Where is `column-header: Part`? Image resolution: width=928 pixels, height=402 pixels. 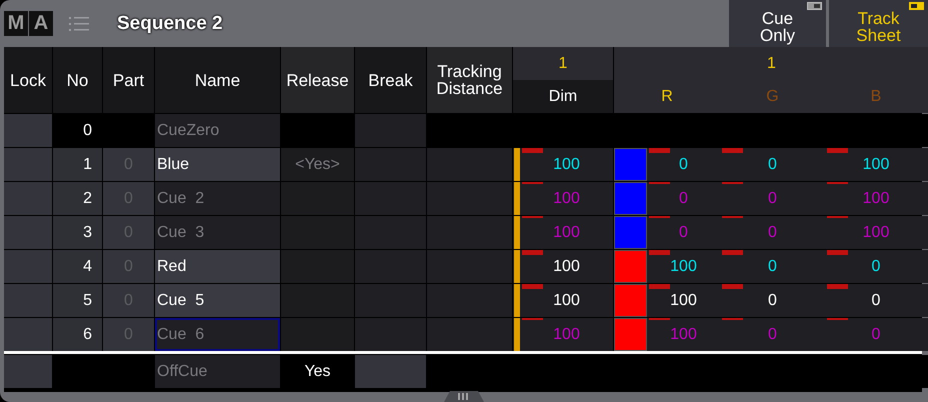 column-header: Part is located at coordinates (128, 80).